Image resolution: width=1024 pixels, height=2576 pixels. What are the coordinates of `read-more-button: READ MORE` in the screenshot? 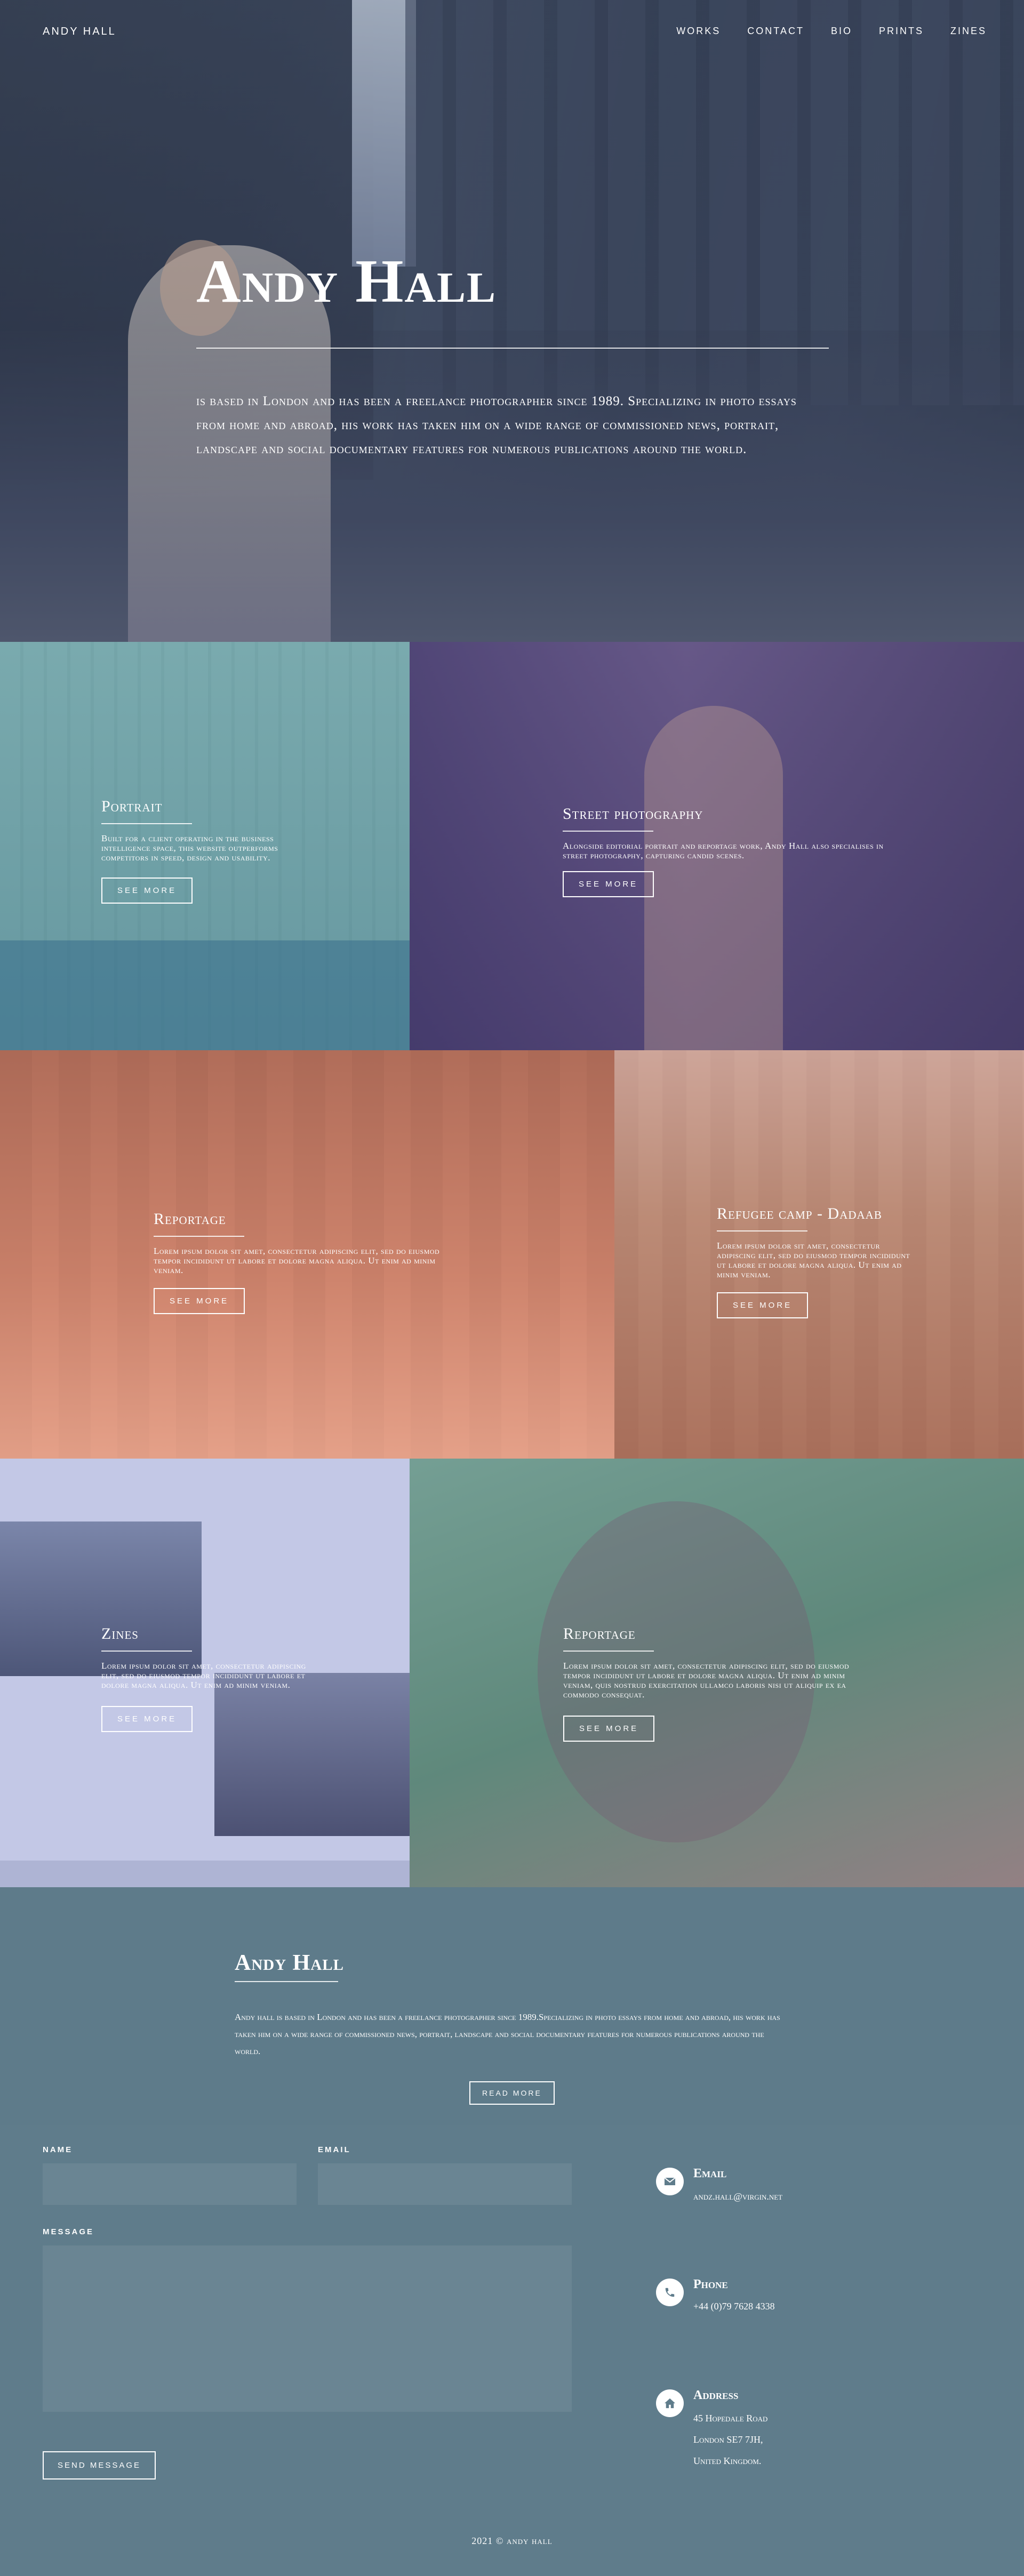 It's located at (512, 2093).